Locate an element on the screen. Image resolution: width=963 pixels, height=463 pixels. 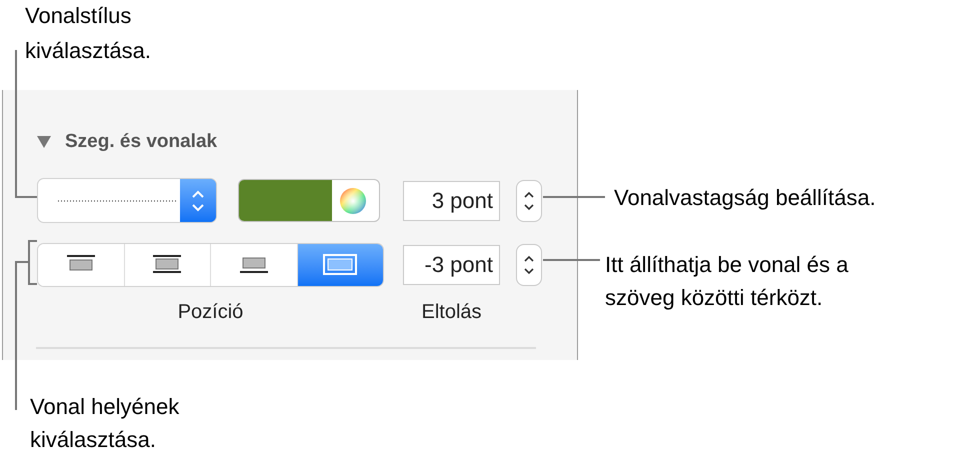
color-wheel-icon is located at coordinates (353, 201).